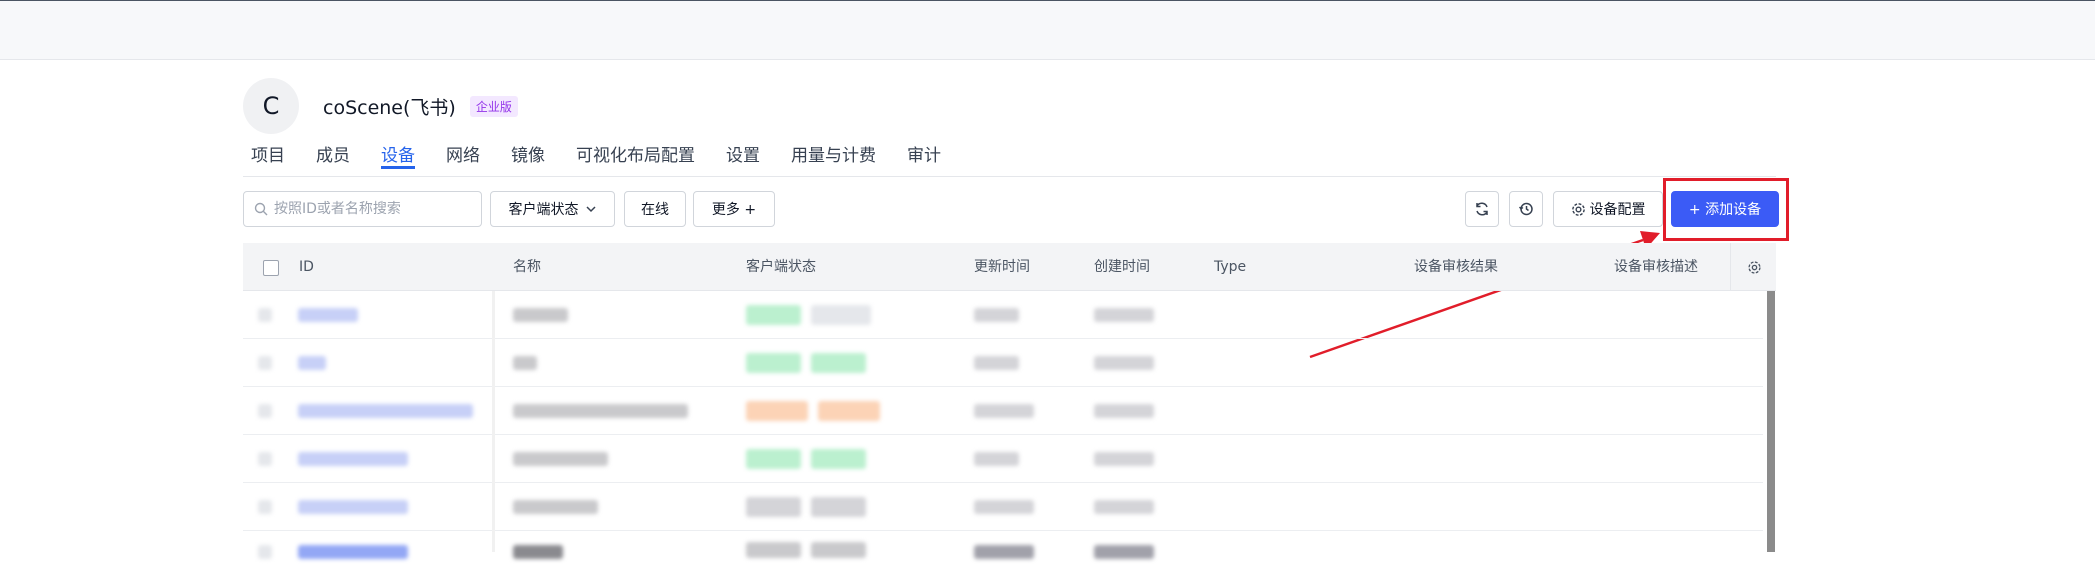 This screenshot has width=2095, height=579. I want to click on table-header: ID 名称 客户端状态 更新时间 创建时间 Type 设备审核结果 设备审核描述, so click(1009, 267).